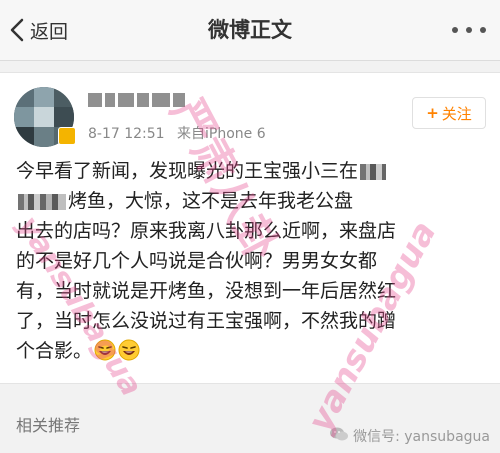 The image size is (500, 453). I want to click on navigation-bar: 返回 微博正文, so click(250, 30).